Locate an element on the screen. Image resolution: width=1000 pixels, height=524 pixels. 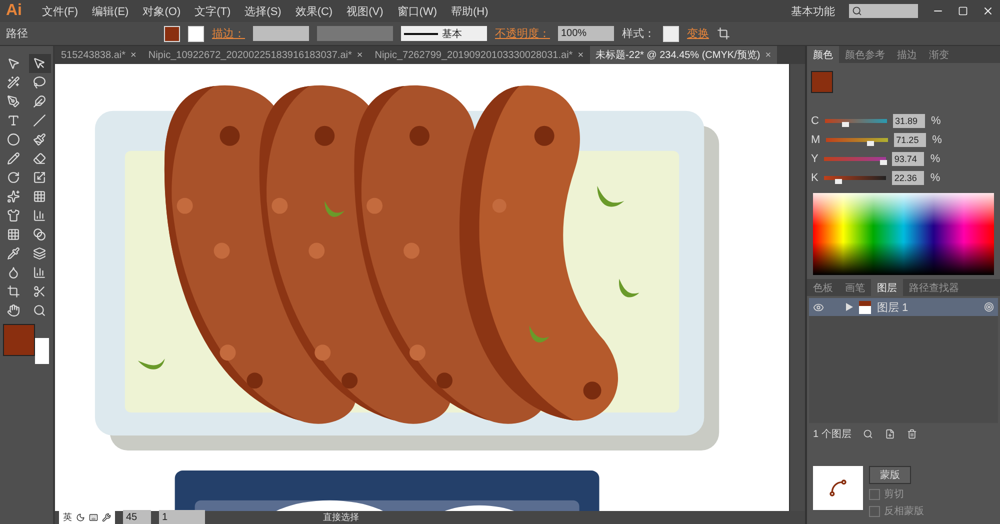
expand-triangle-icon is located at coordinates (849, 307).